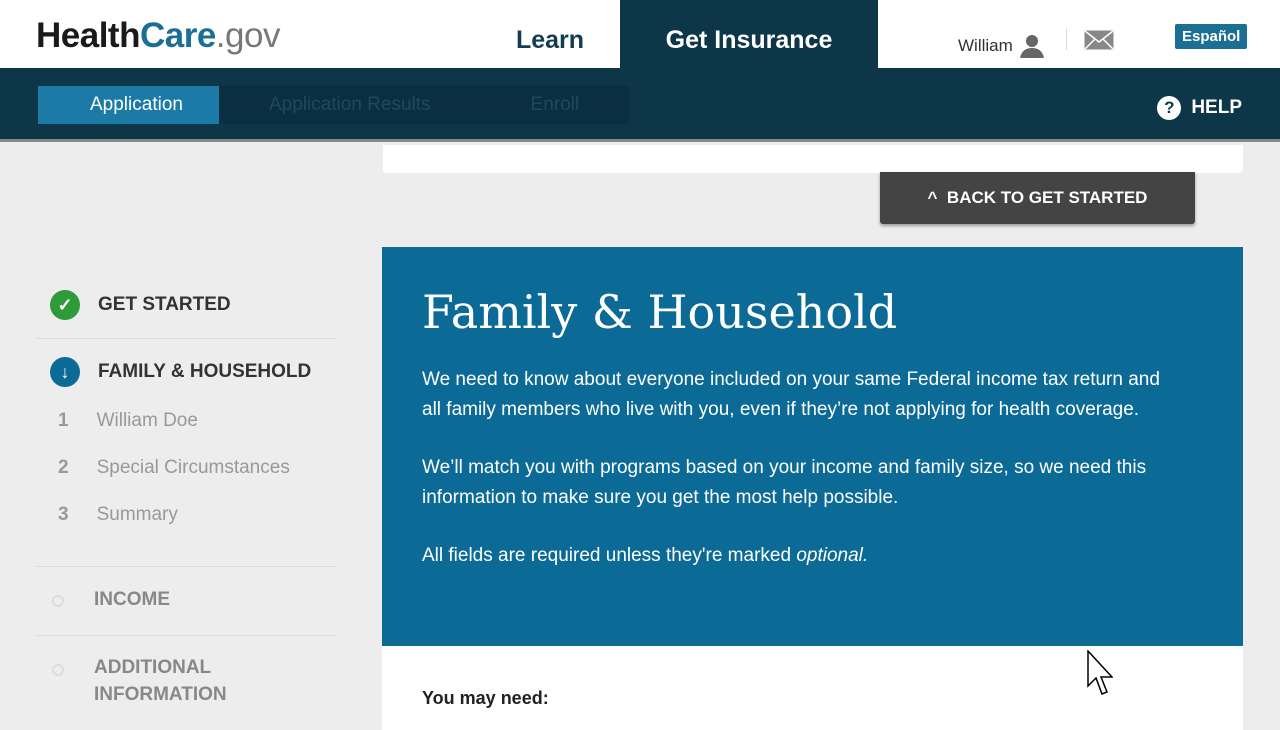 The height and width of the screenshot is (730, 1280). What do you see at coordinates (832, 555) in the screenshot?
I see `optional-text: optional.` at bounding box center [832, 555].